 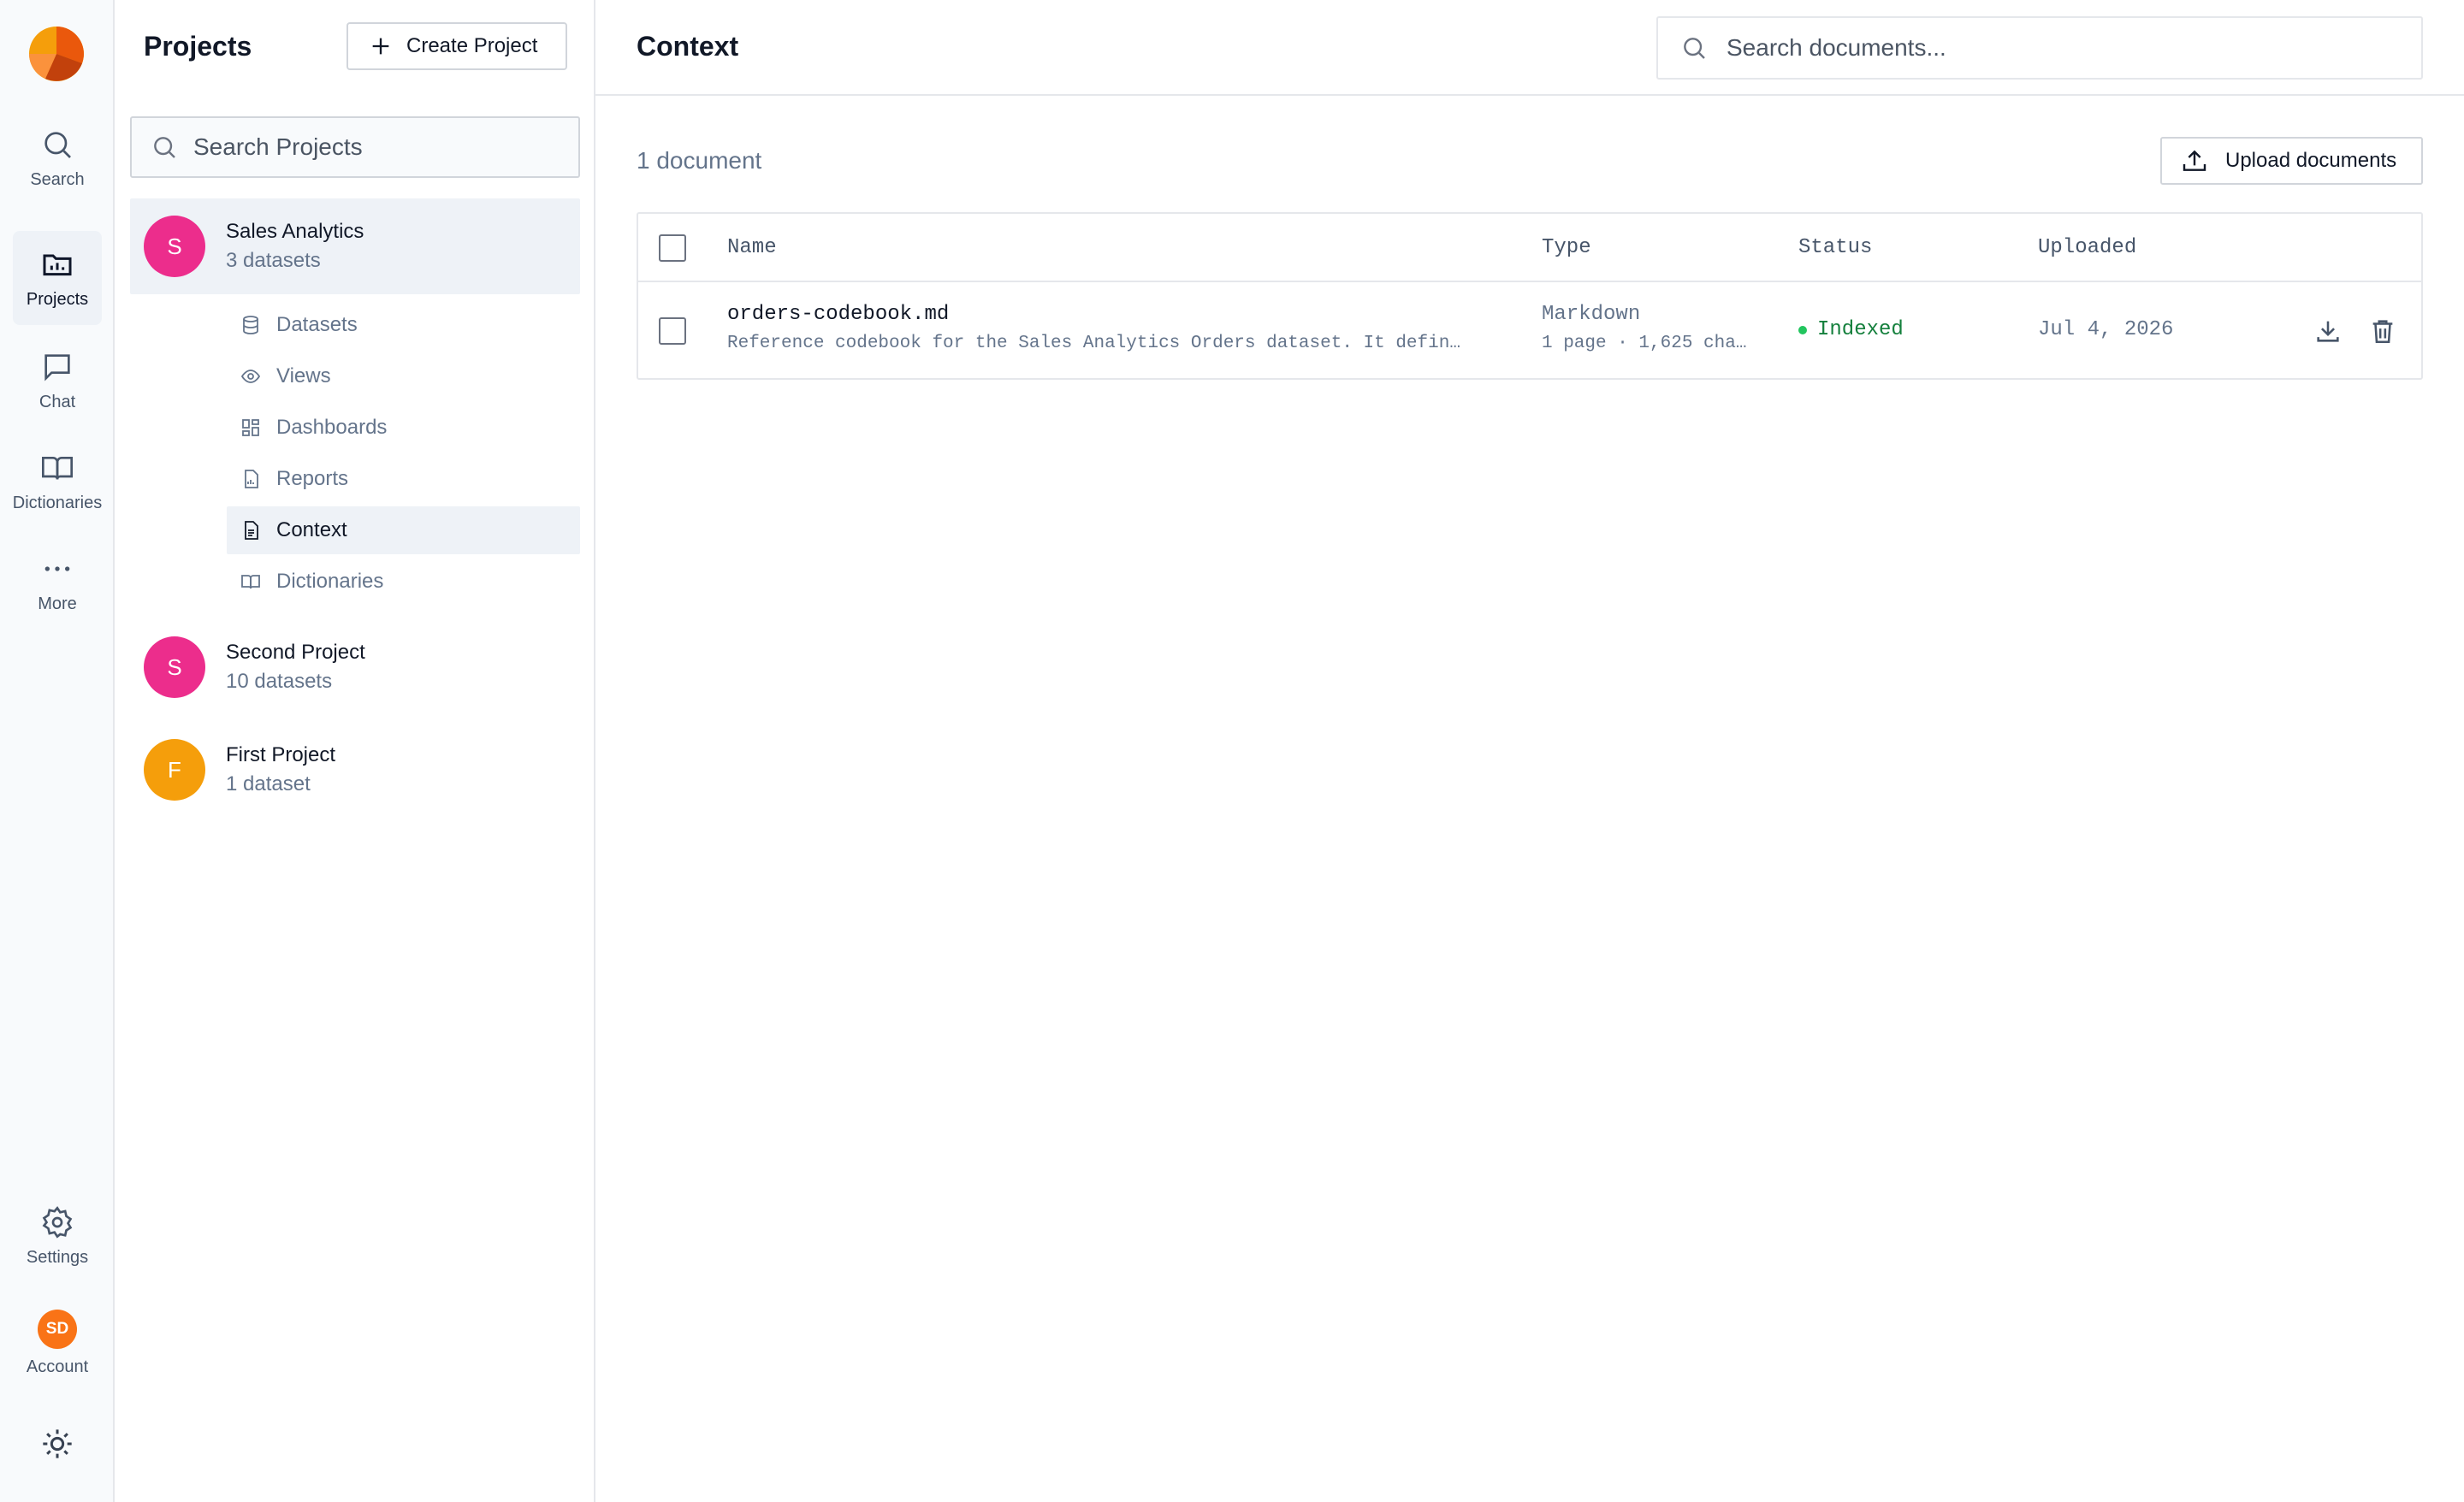 I want to click on rail-item-search: Search, so click(x=57, y=158).